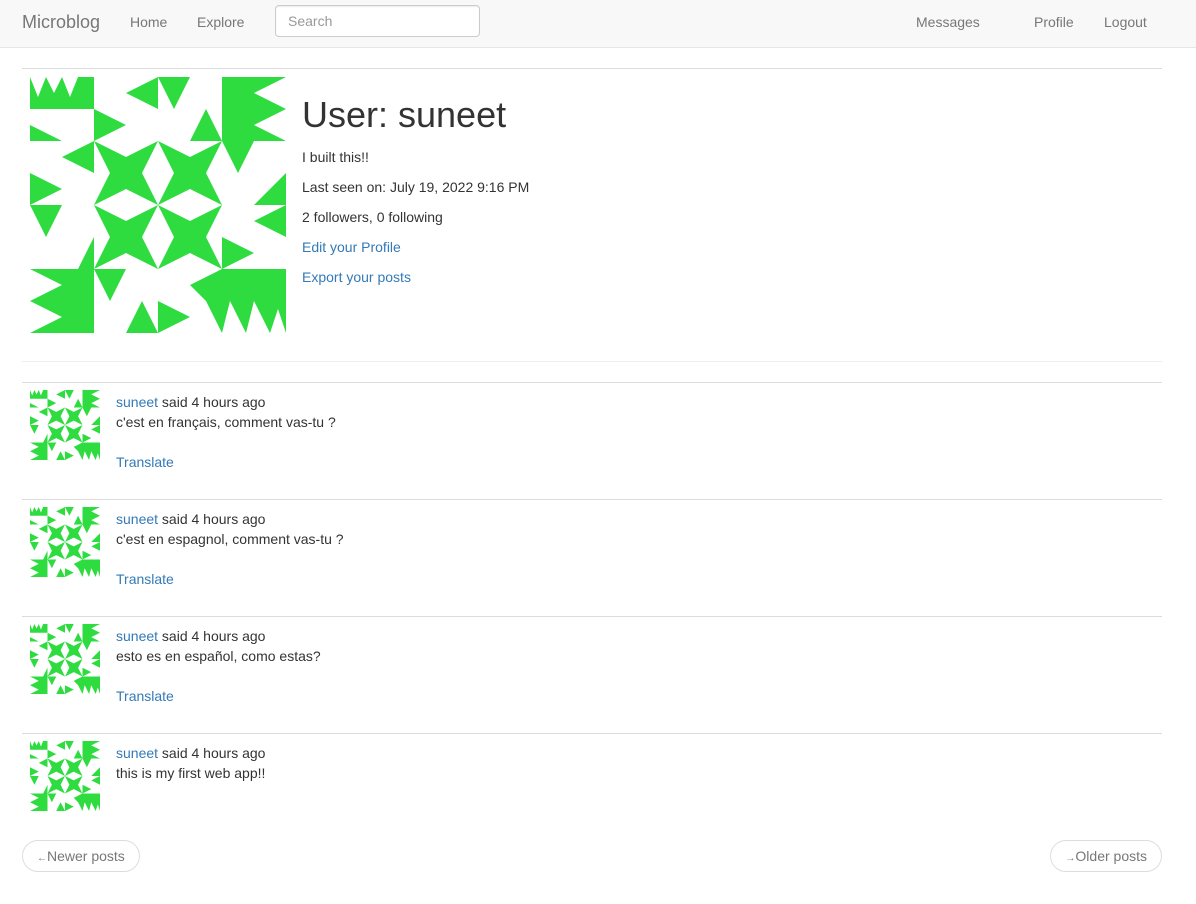 The width and height of the screenshot is (1196, 904). What do you see at coordinates (191, 773) in the screenshot?
I see `post-body: this is my first web app!!` at bounding box center [191, 773].